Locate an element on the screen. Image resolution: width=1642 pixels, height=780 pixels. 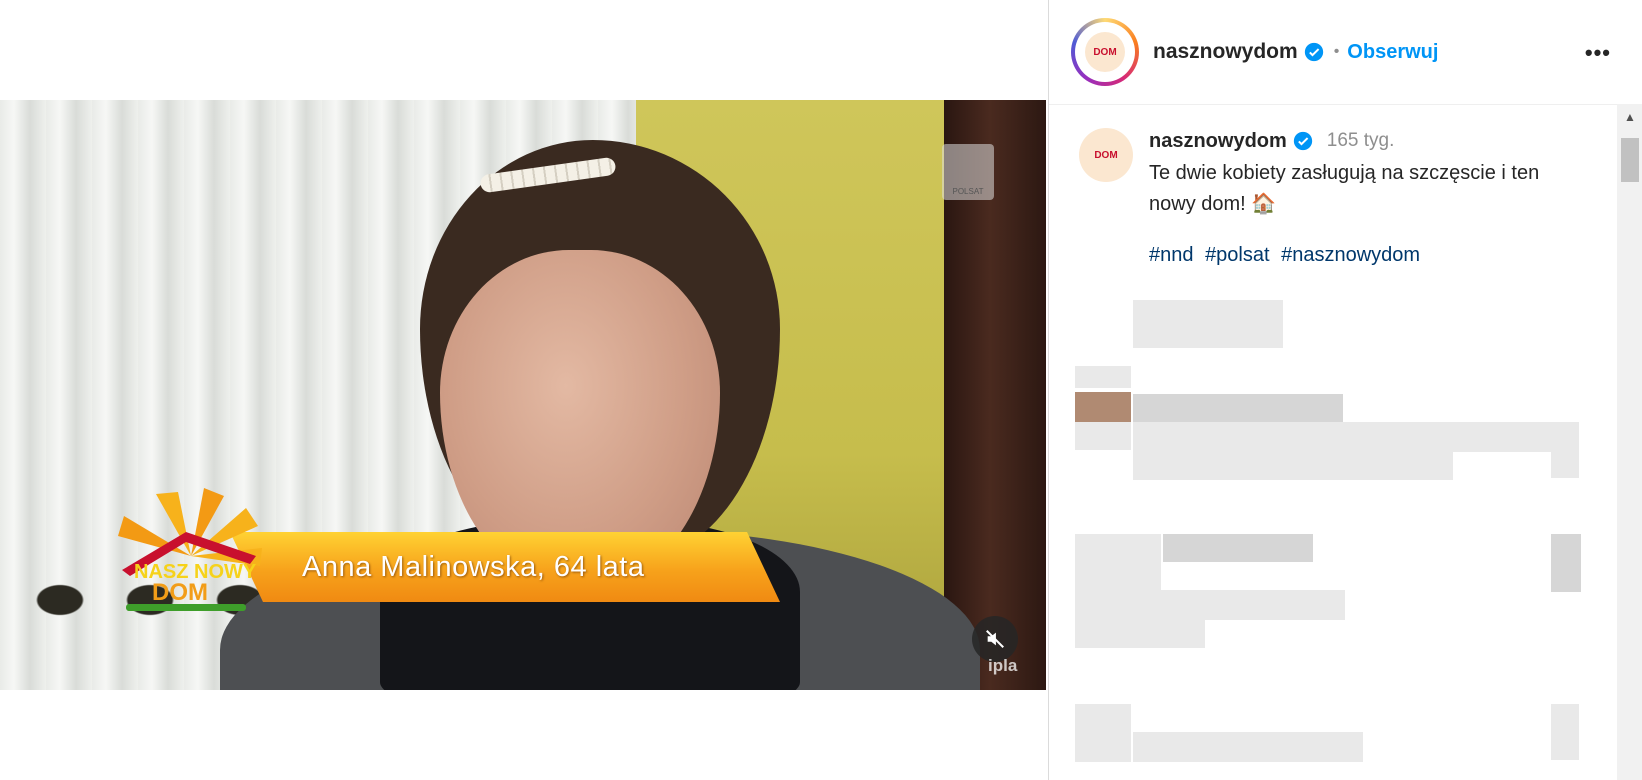
name-caption-banner: Anna Malinowska, 64 lata is located at coordinates (505, 567).